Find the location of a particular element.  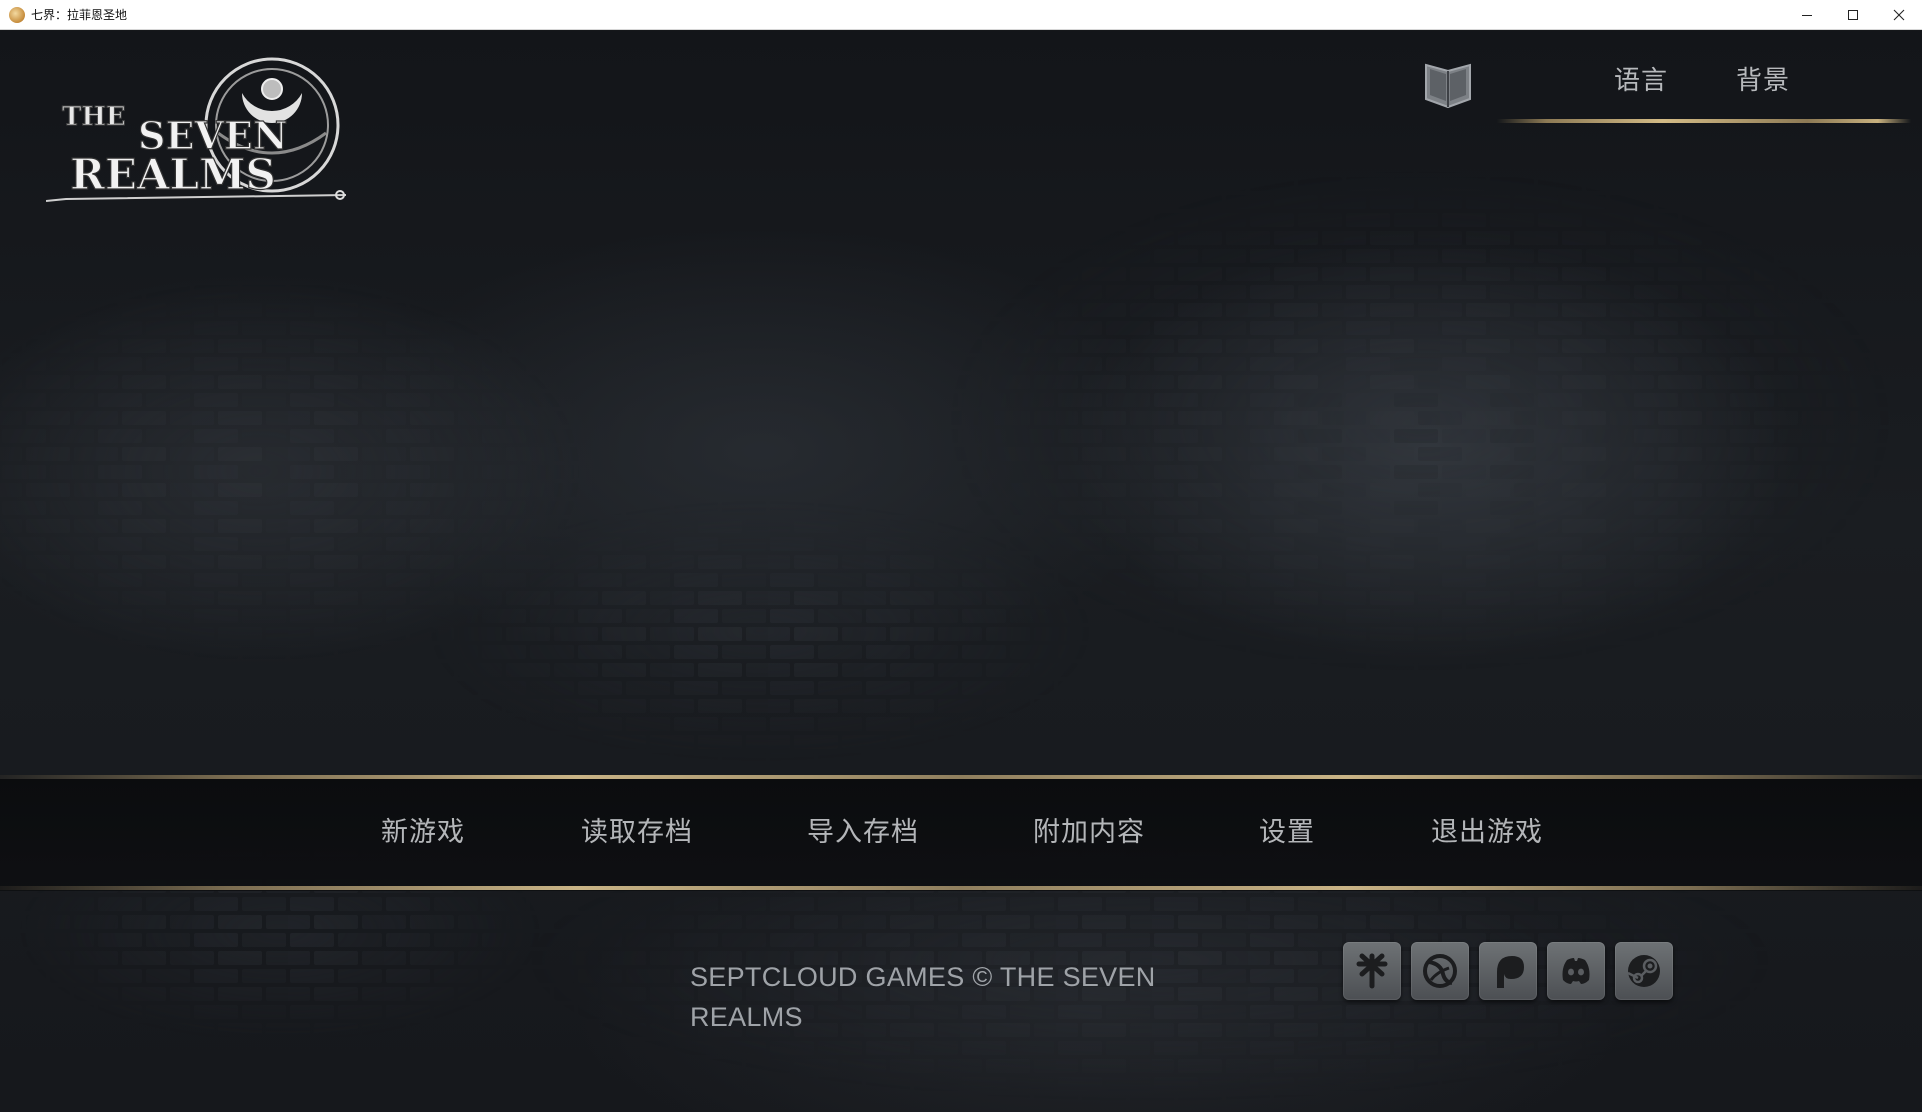

background-button: 背景 is located at coordinates (1763, 81).